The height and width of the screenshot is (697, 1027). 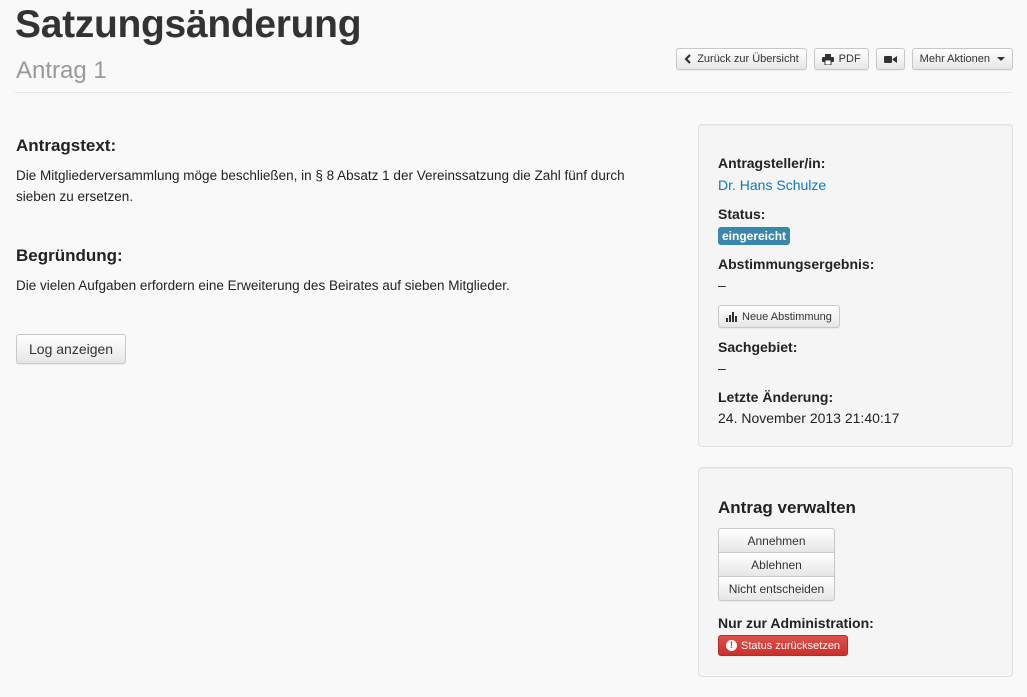 What do you see at coordinates (796, 264) in the screenshot?
I see `vote-result-label: Abstimmungsergebnis:` at bounding box center [796, 264].